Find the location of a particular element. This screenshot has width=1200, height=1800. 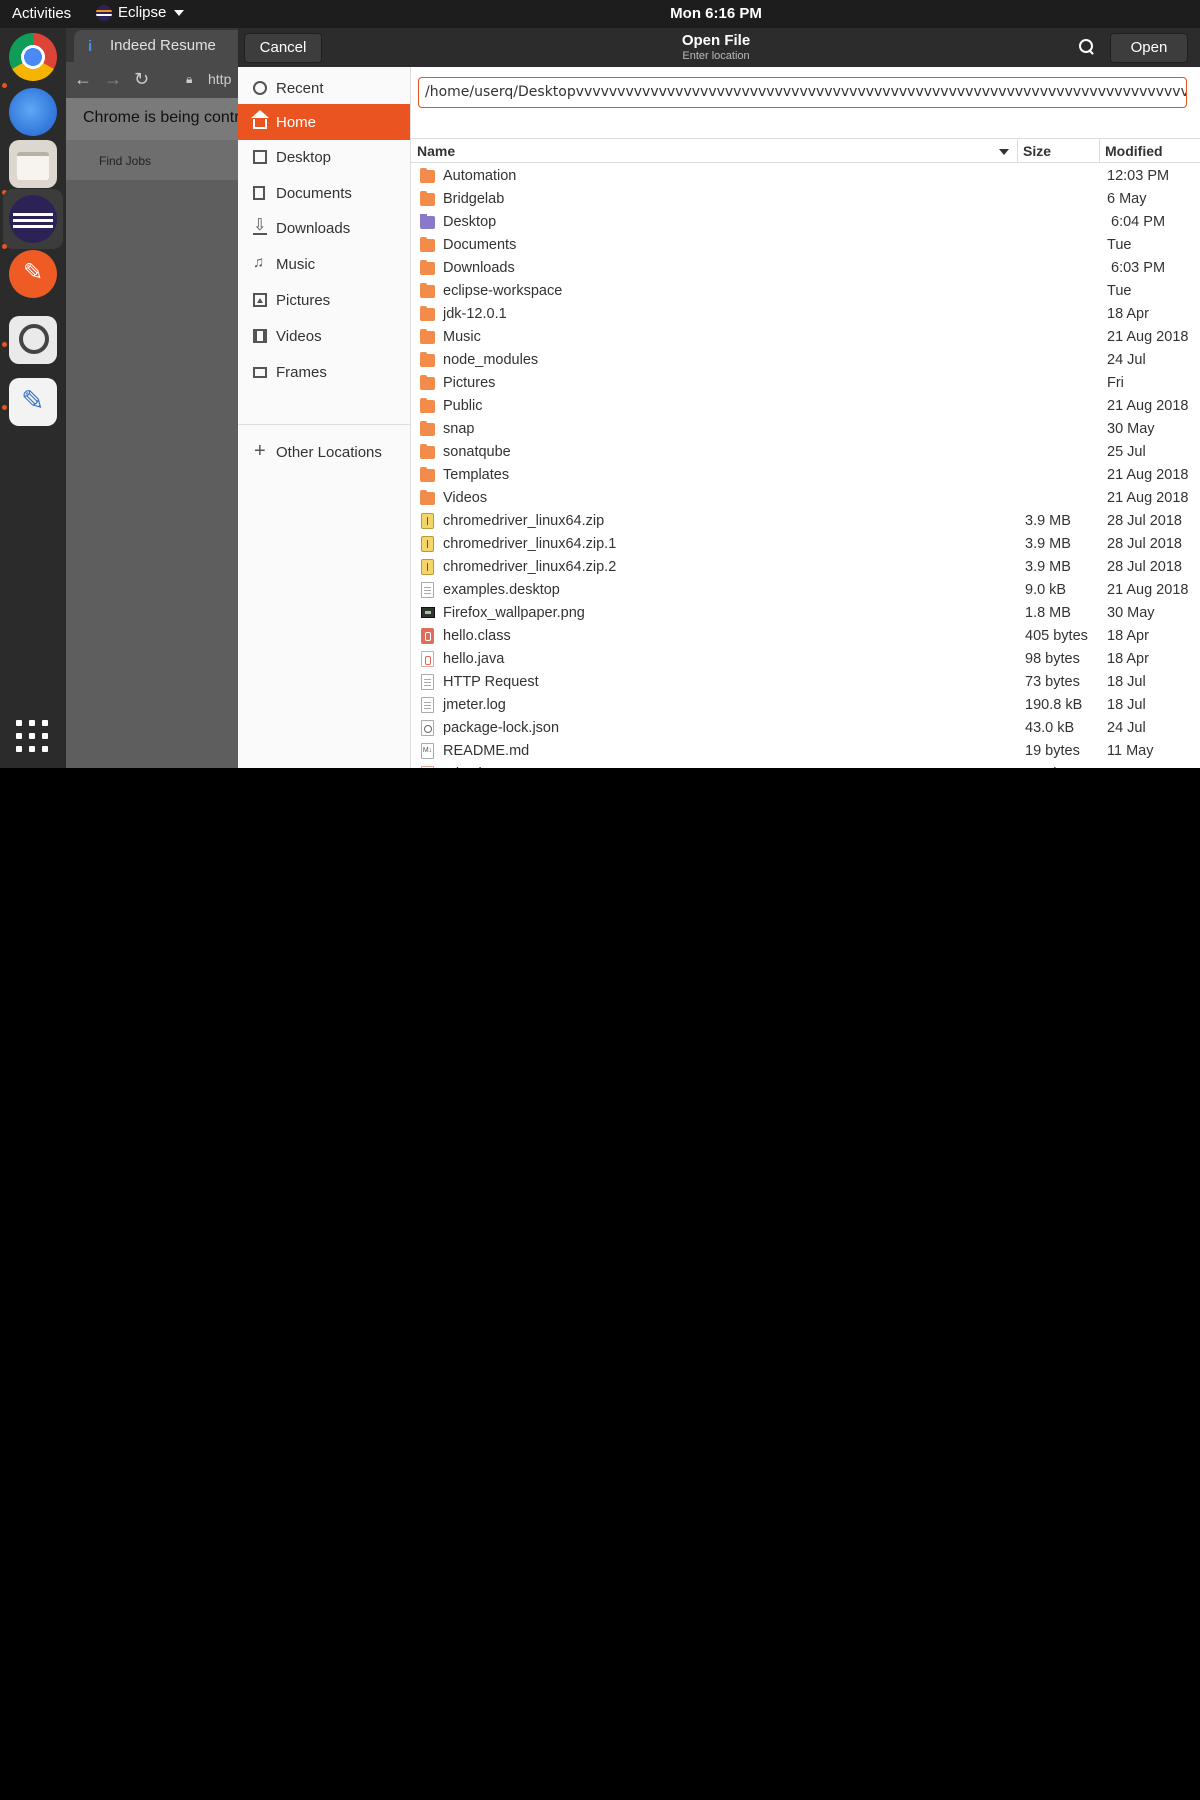

file-row: Pictures Fri is located at coordinates (805, 383).